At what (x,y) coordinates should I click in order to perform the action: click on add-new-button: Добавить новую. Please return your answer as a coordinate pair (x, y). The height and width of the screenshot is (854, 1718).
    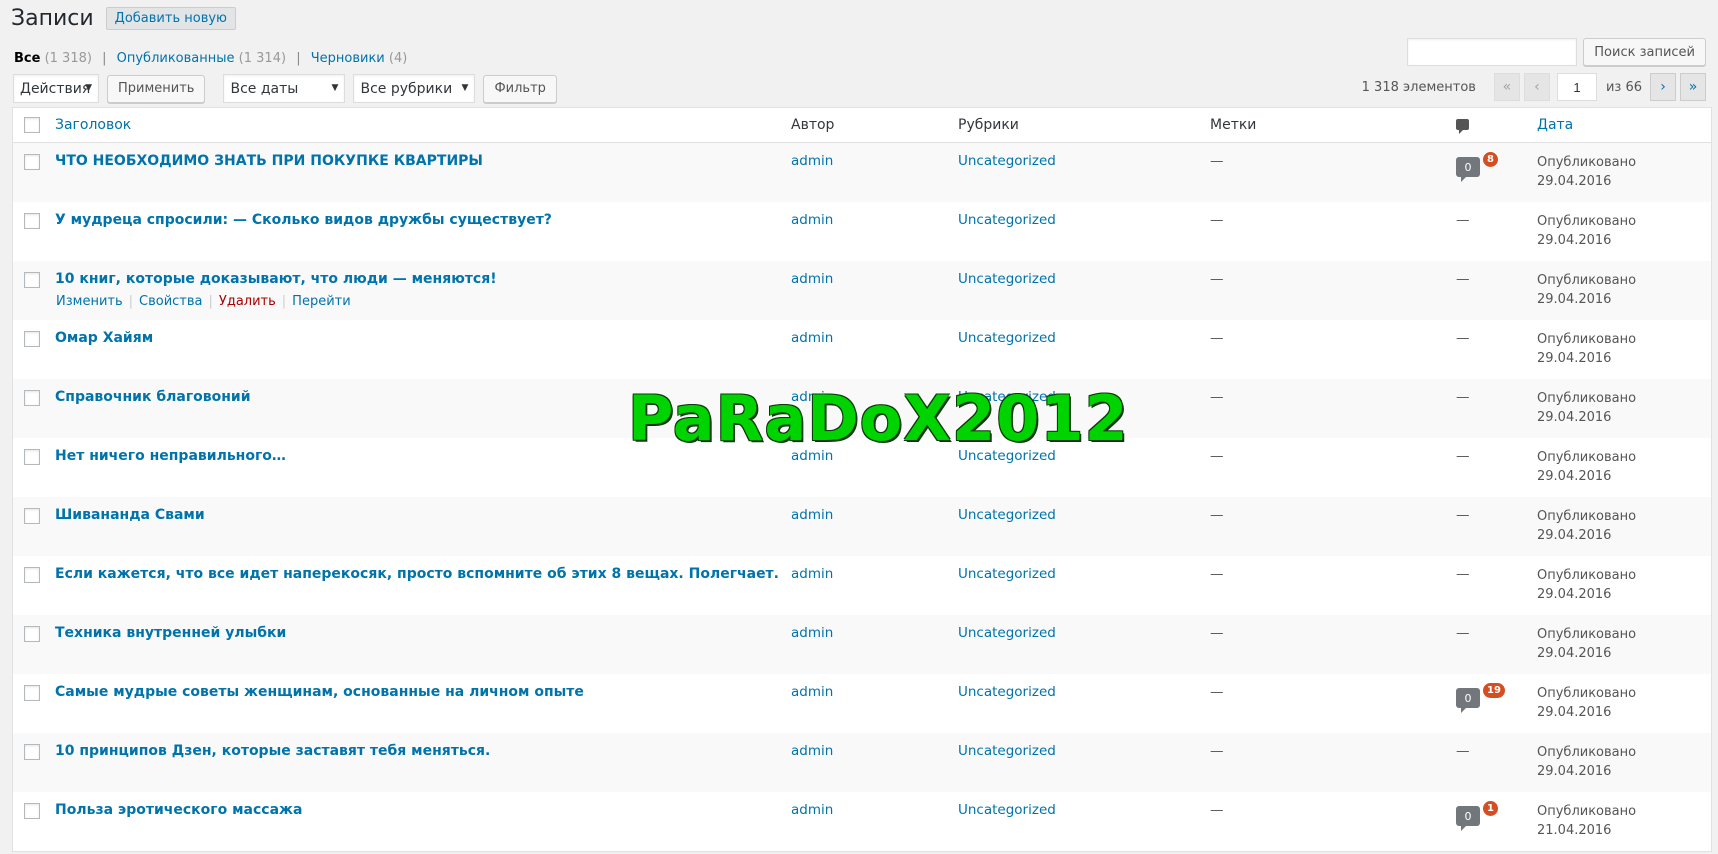
    Looking at the image, I should click on (170, 18).